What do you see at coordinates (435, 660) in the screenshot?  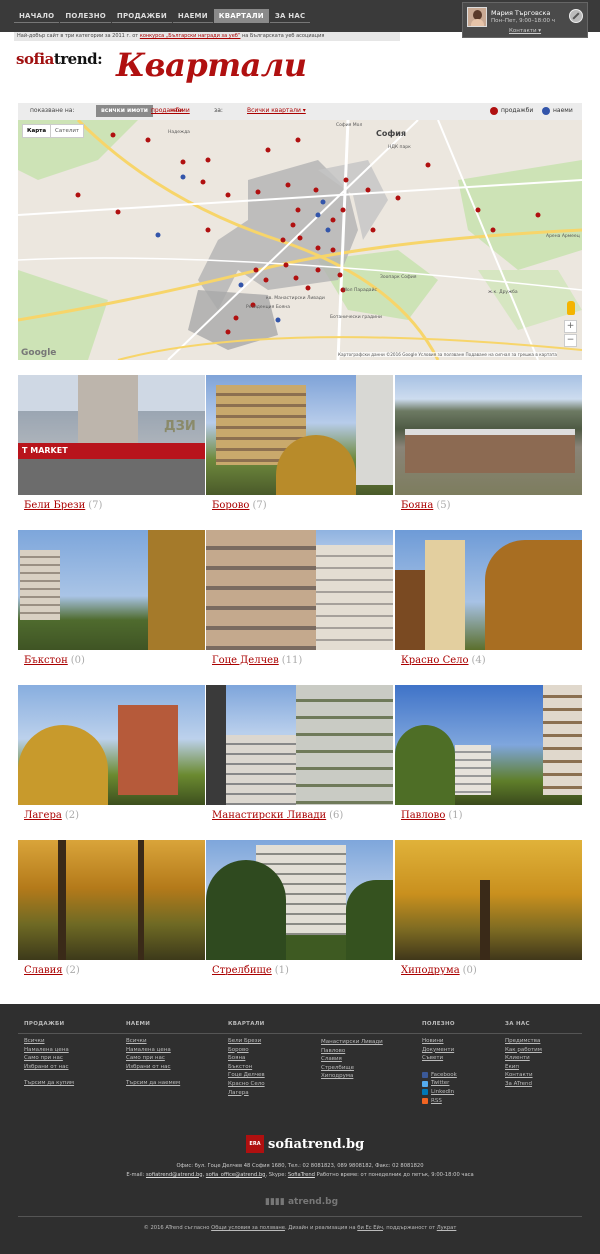 I see `district-name: Красно Село` at bounding box center [435, 660].